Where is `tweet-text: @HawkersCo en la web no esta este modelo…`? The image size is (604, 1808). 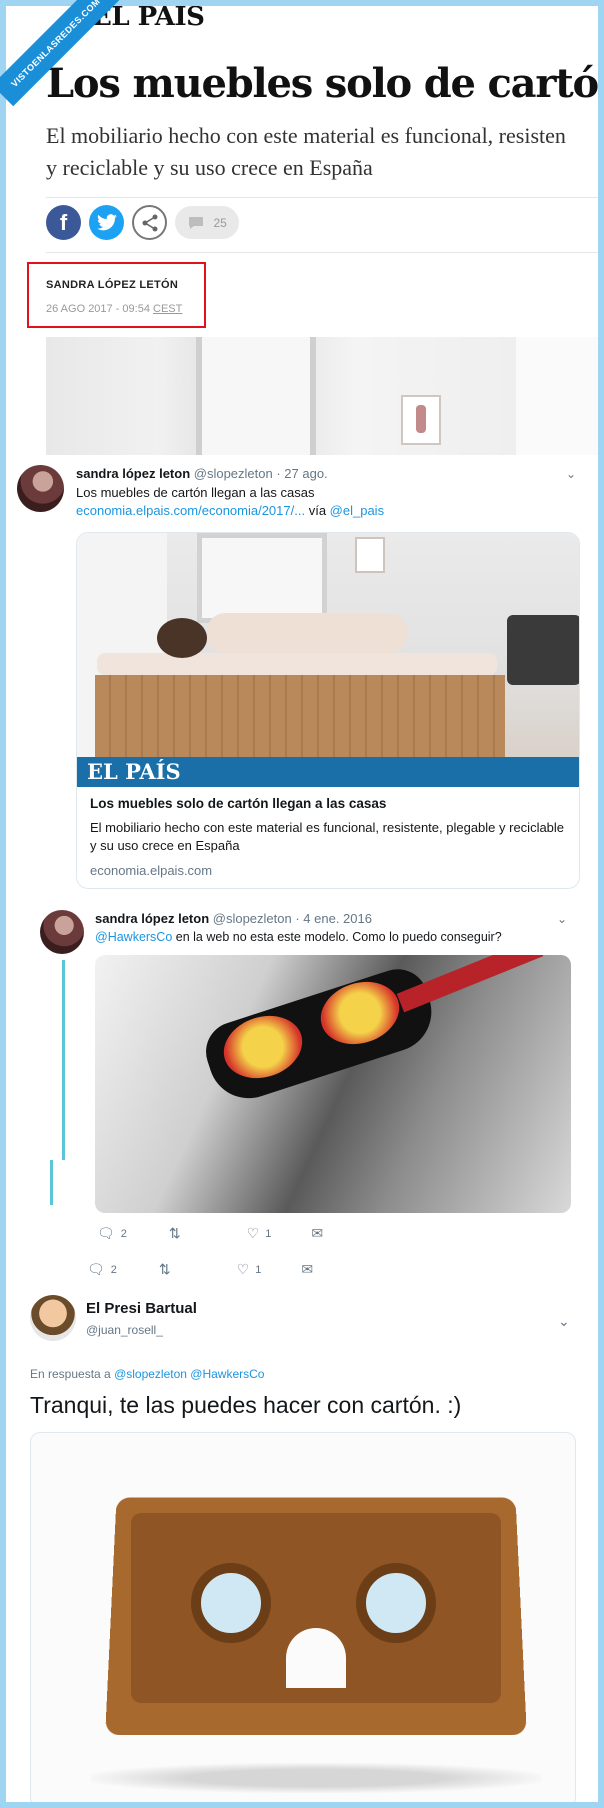
tweet-text: @HawkersCo en la web no esta este modelo… is located at coordinates (298, 937).